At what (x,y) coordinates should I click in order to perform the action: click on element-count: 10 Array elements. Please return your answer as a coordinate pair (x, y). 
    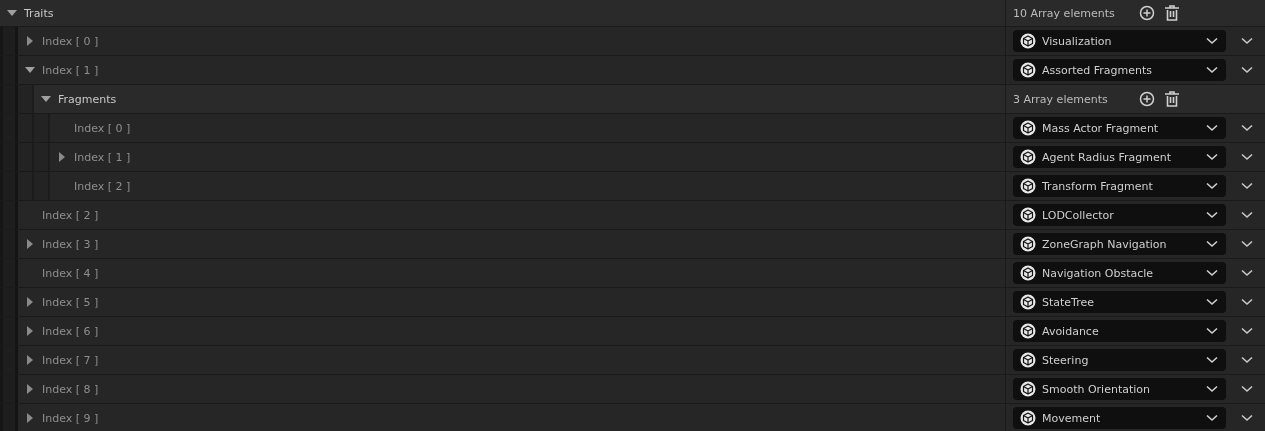
    Looking at the image, I should click on (1064, 13).